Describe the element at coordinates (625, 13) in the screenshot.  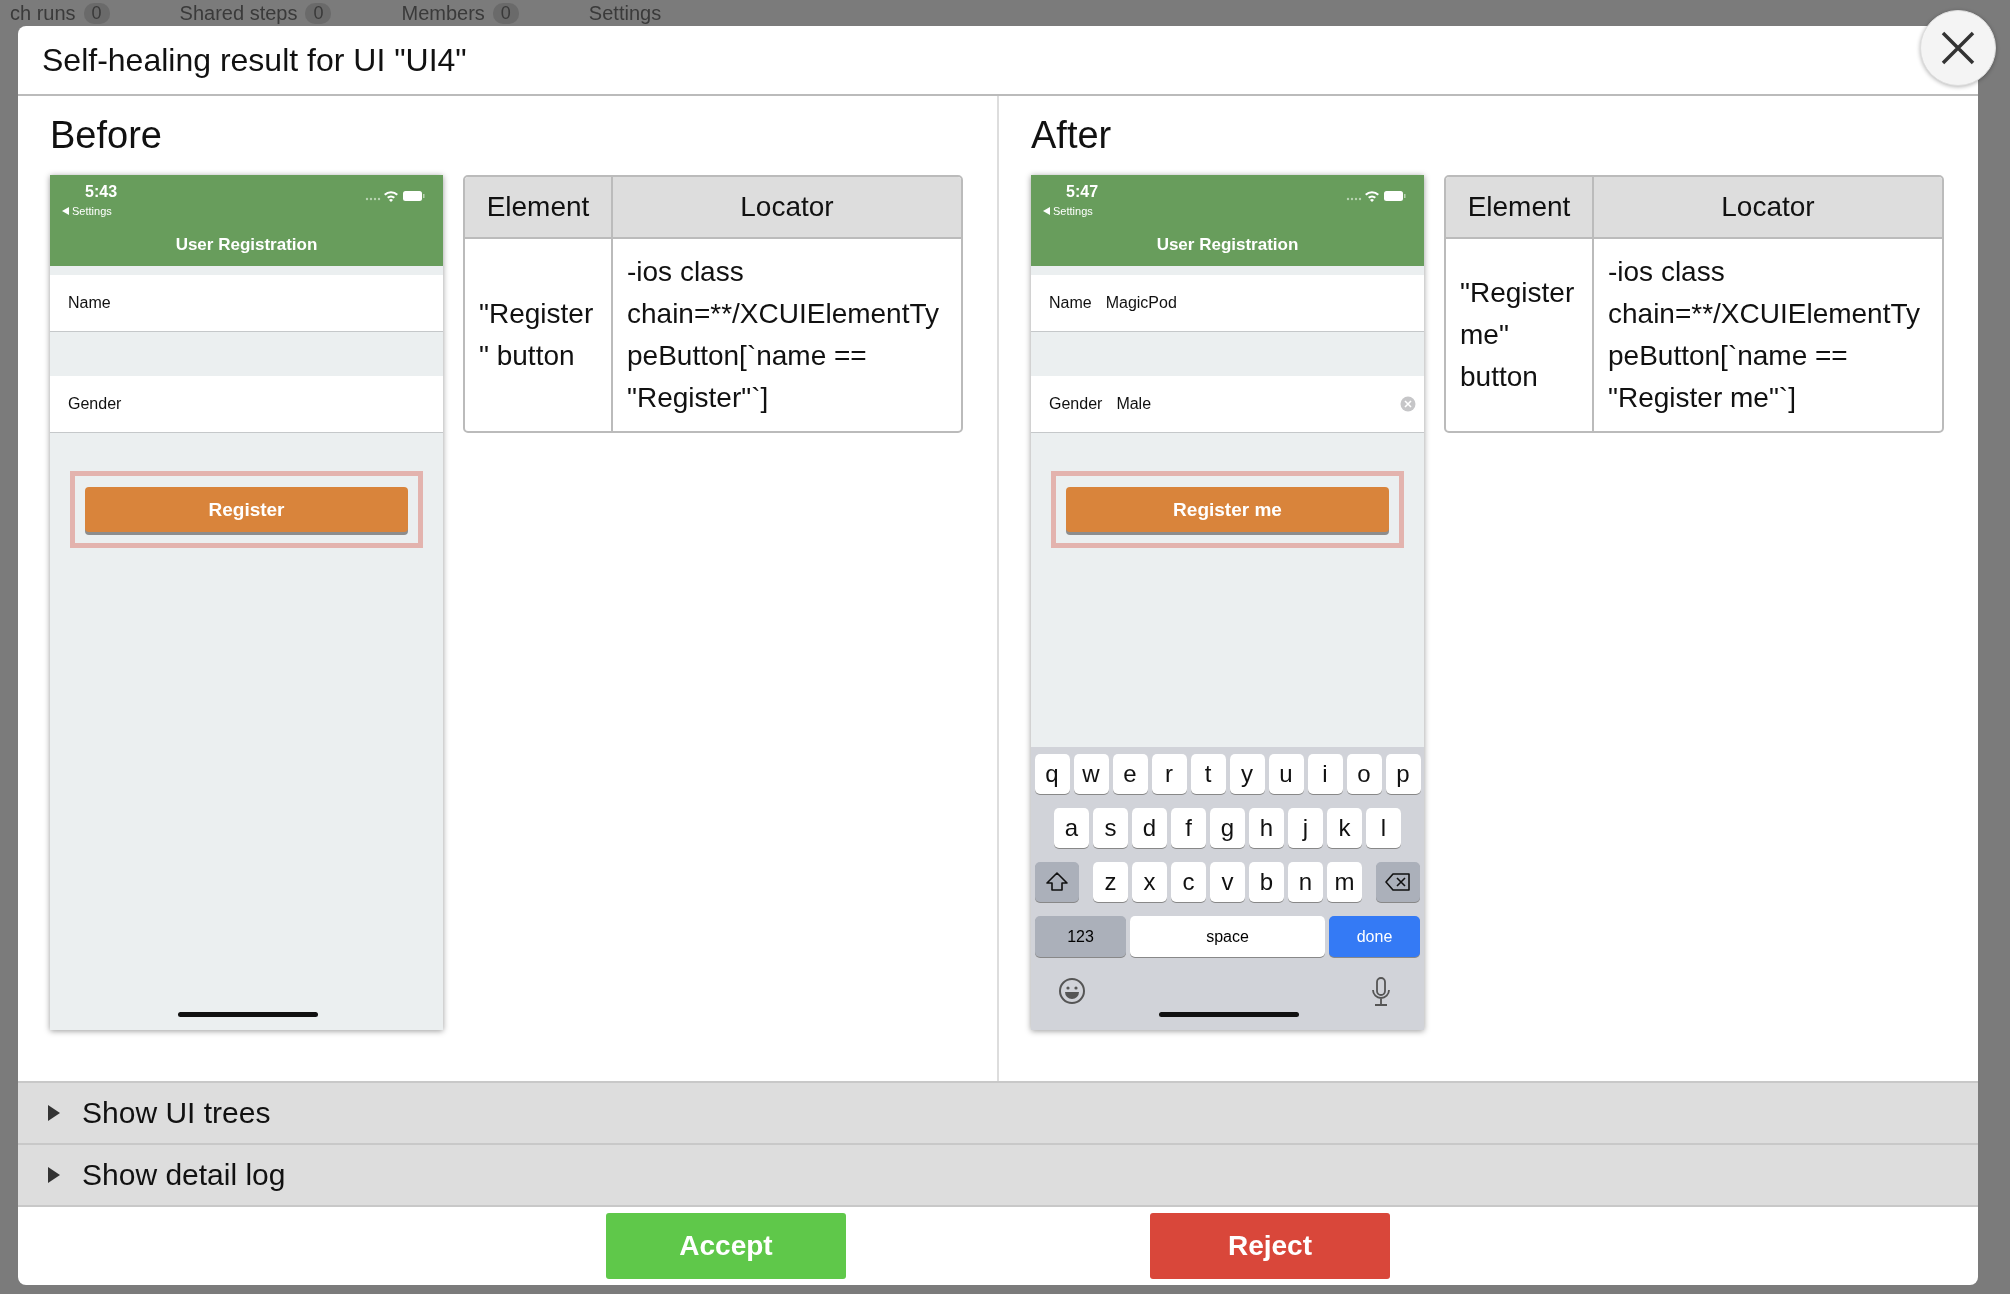
I see `tab-label: Settings` at that location.